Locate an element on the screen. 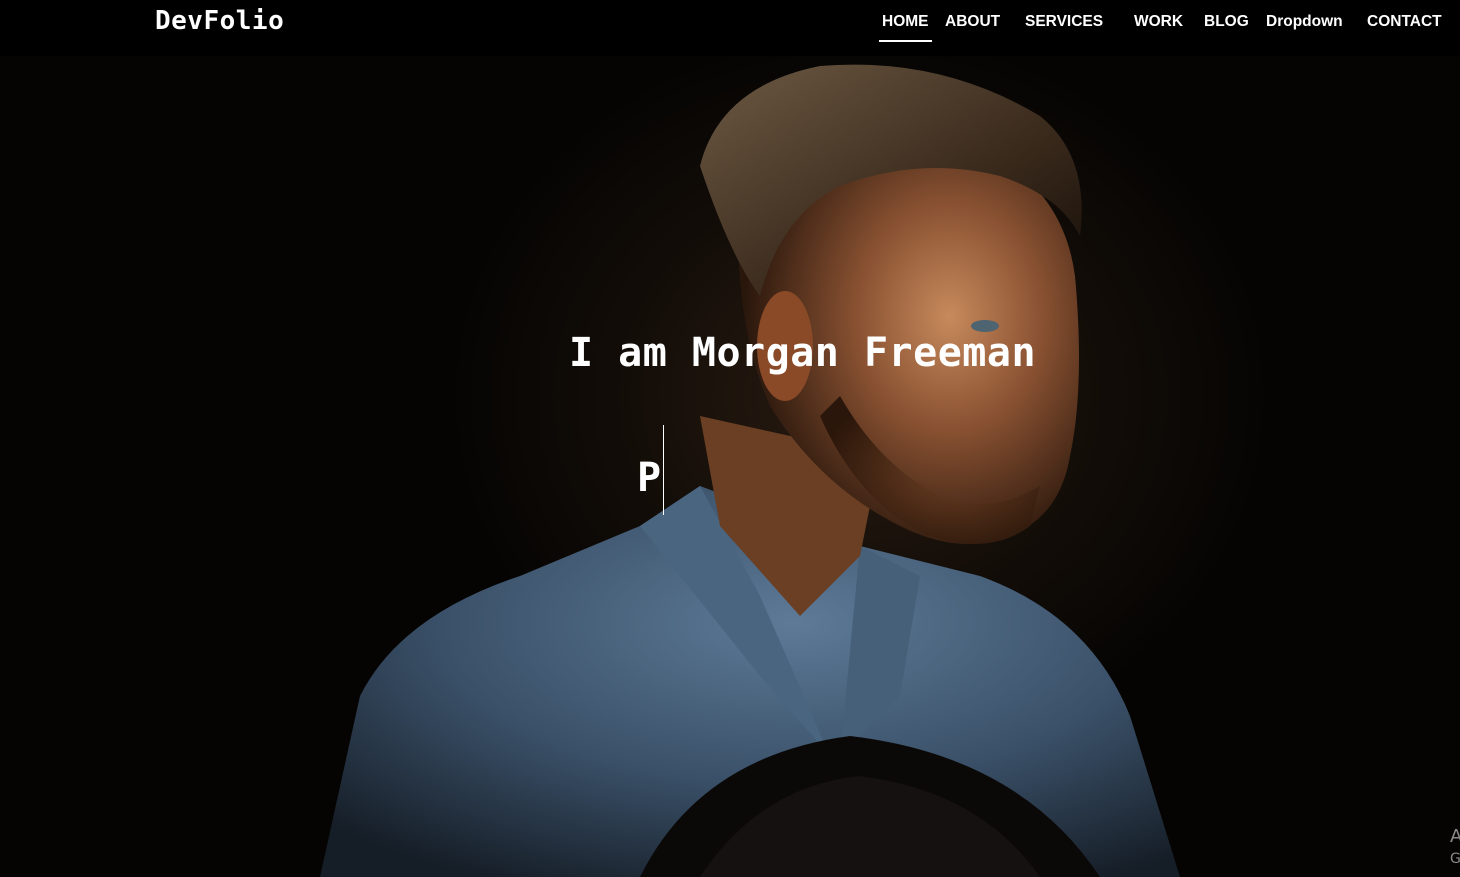 The image size is (1460, 877). nav-blog: BLOG is located at coordinates (1226, 22).